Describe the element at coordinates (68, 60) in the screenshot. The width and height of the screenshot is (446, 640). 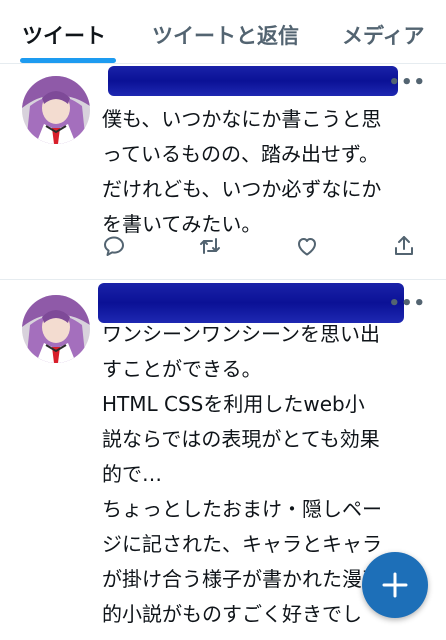
I see `active-tab-indicator` at that location.